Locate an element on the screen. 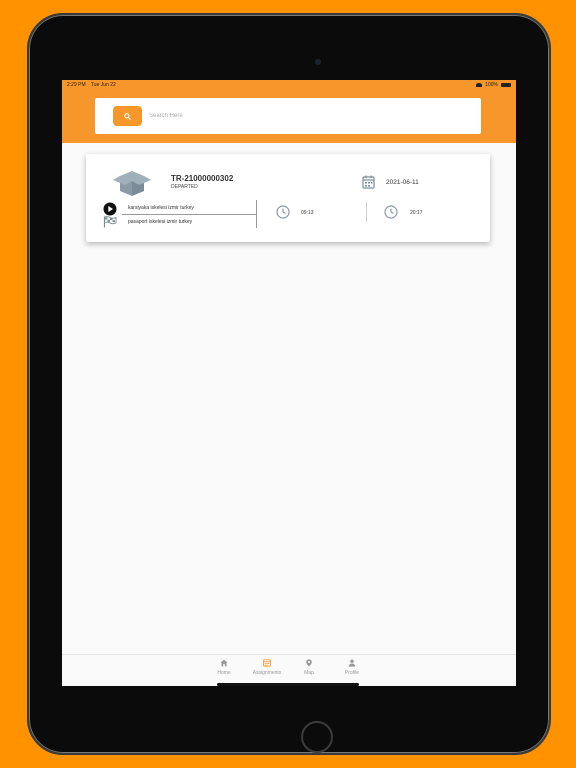 The width and height of the screenshot is (576, 768). person-icon is located at coordinates (352, 663).